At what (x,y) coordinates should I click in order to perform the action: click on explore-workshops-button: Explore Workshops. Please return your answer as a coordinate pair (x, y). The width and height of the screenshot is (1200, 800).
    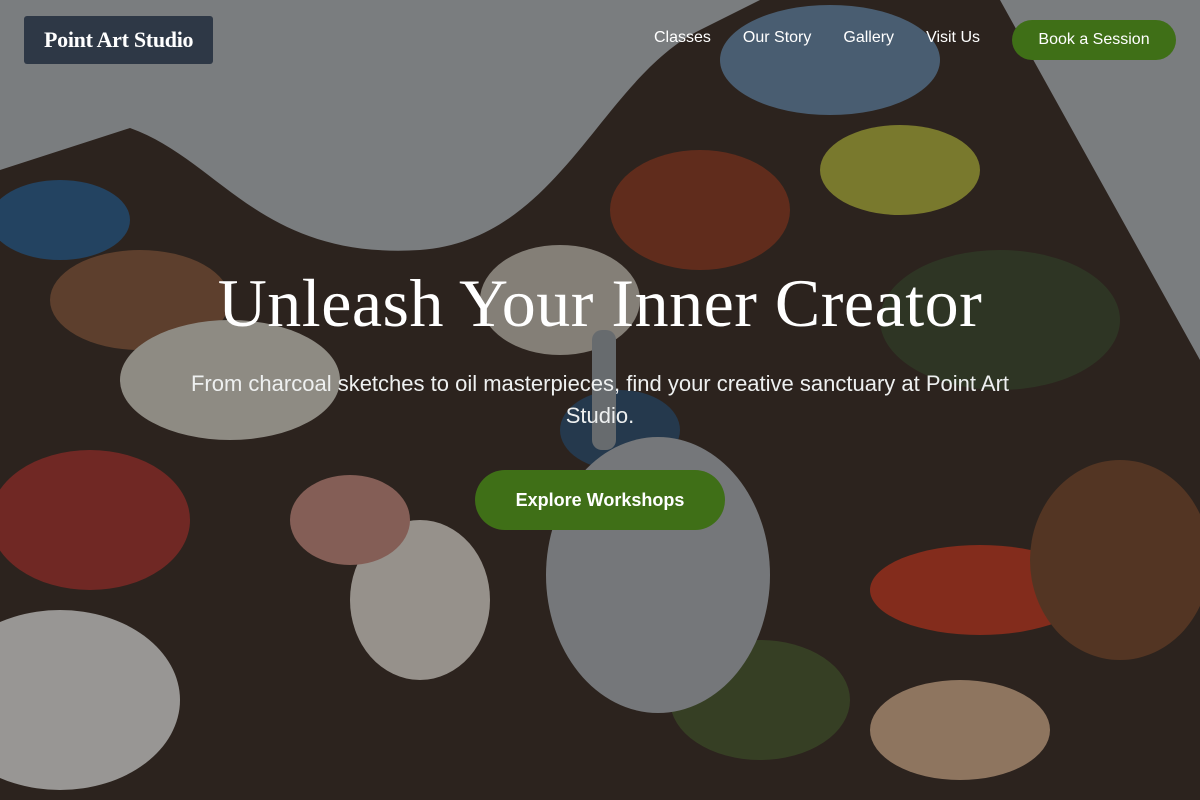
    Looking at the image, I should click on (600, 500).